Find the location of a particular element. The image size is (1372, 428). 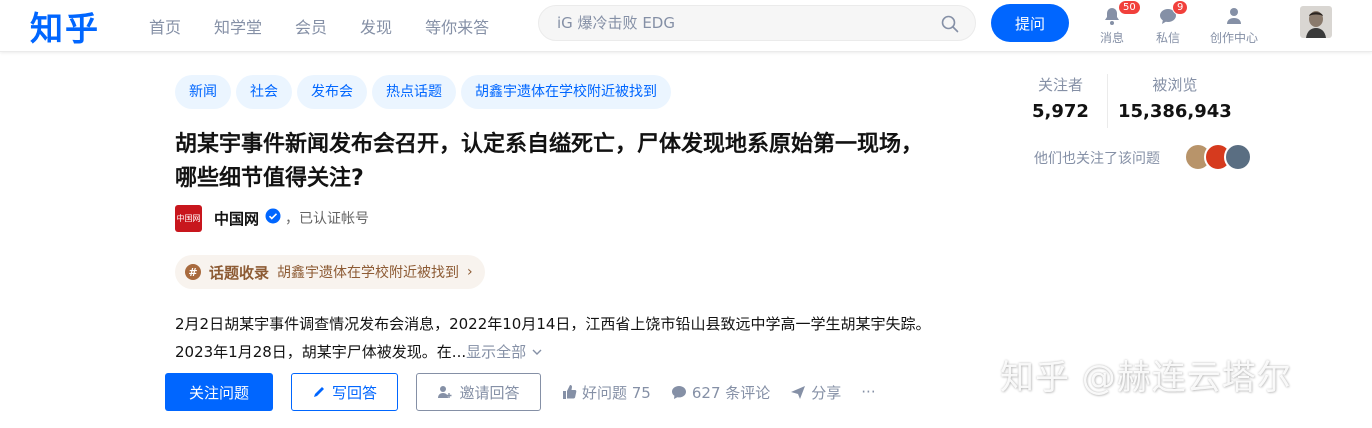

question-stats: 关注者 5,972 被浏览 15,386,943 is located at coordinates (1132, 101).